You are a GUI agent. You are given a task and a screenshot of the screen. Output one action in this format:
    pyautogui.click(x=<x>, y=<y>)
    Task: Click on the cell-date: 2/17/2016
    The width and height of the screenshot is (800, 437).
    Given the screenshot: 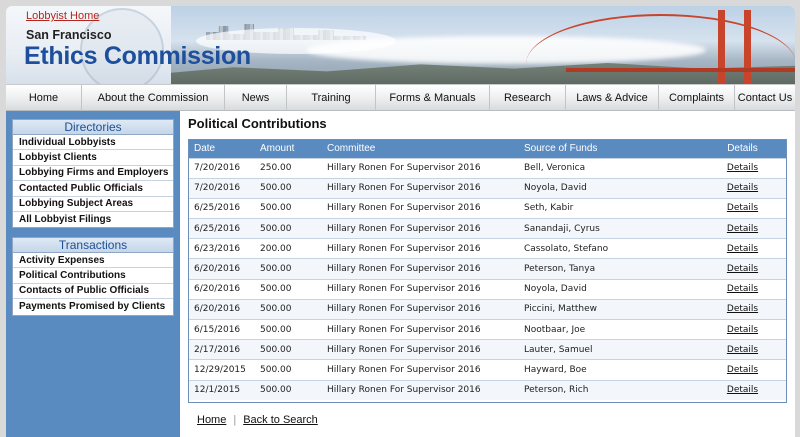 What is the action you would take?
    pyautogui.click(x=222, y=349)
    